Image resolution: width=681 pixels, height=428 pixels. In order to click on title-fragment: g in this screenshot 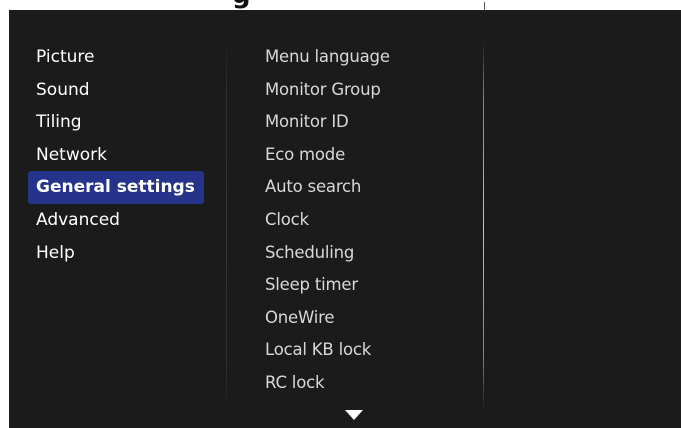, I will do `click(278, 5)`.